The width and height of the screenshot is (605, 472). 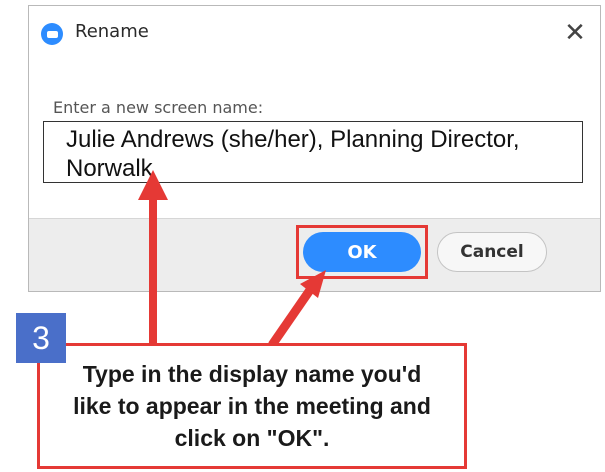 What do you see at coordinates (575, 32) in the screenshot?
I see `close-icon: ✕` at bounding box center [575, 32].